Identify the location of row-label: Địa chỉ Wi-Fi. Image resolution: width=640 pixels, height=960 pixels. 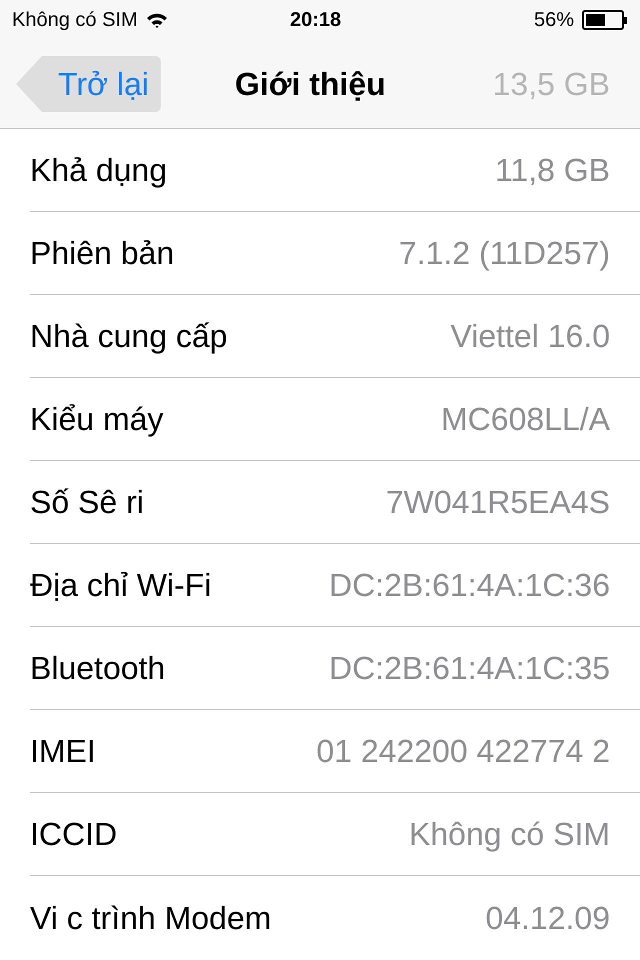
(121, 585).